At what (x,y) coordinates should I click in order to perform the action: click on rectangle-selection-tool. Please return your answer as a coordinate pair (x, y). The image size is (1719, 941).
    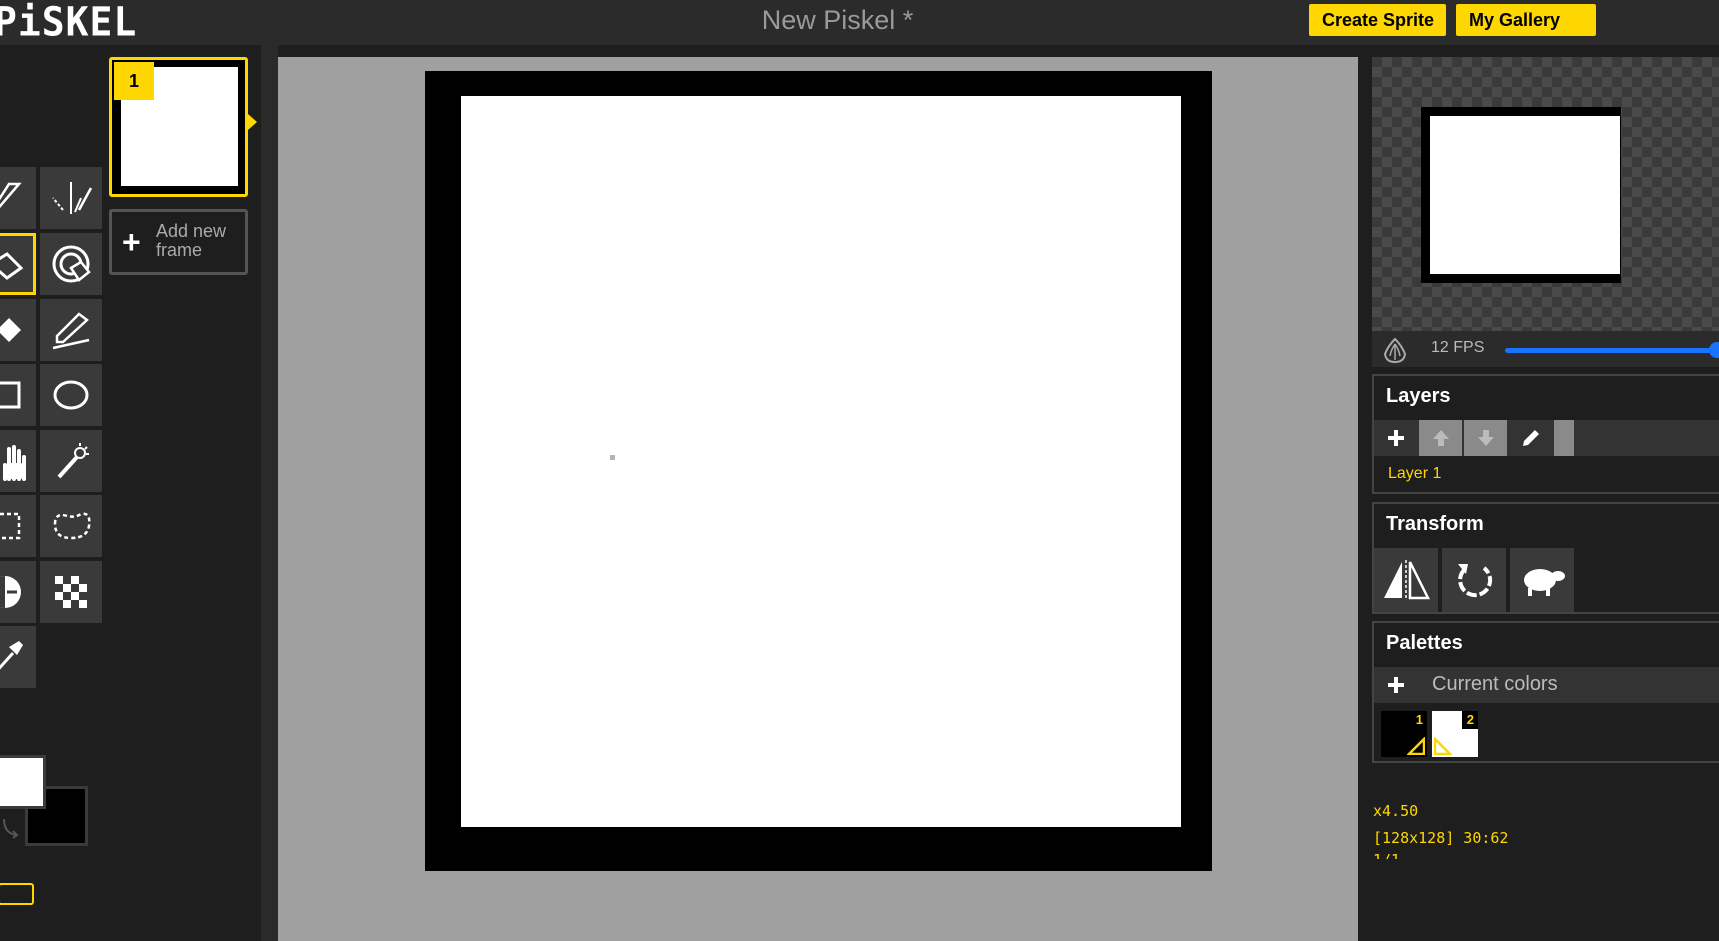
    Looking at the image, I should click on (18, 526).